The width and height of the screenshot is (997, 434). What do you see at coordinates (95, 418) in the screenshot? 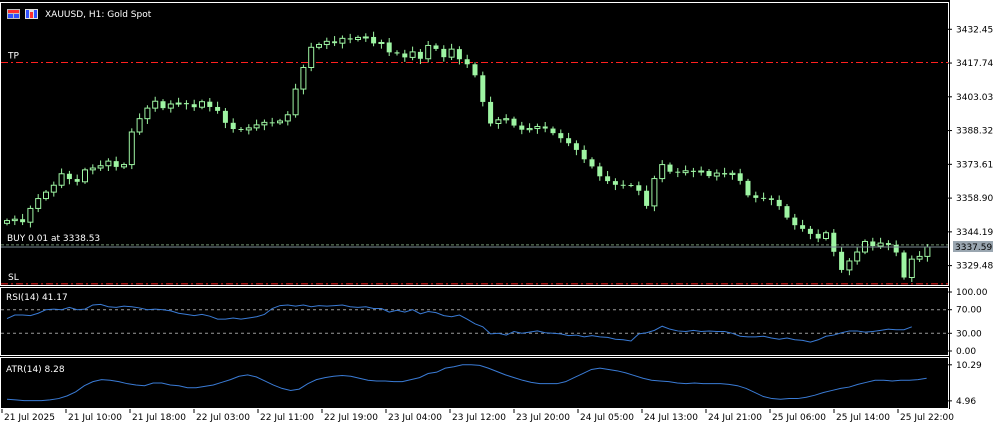
I see `time-tick-label: 21 Jul 10:00` at bounding box center [95, 418].